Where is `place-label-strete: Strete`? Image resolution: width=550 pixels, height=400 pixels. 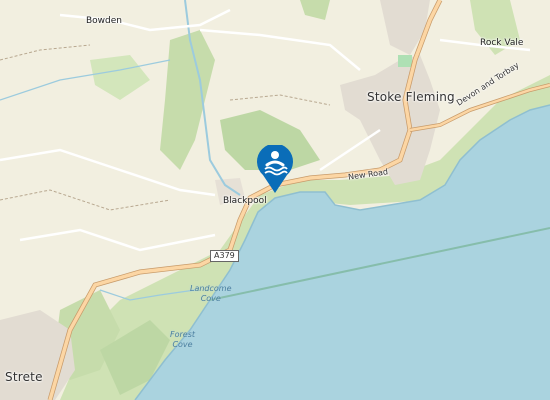 place-label-strete: Strete is located at coordinates (24, 377).